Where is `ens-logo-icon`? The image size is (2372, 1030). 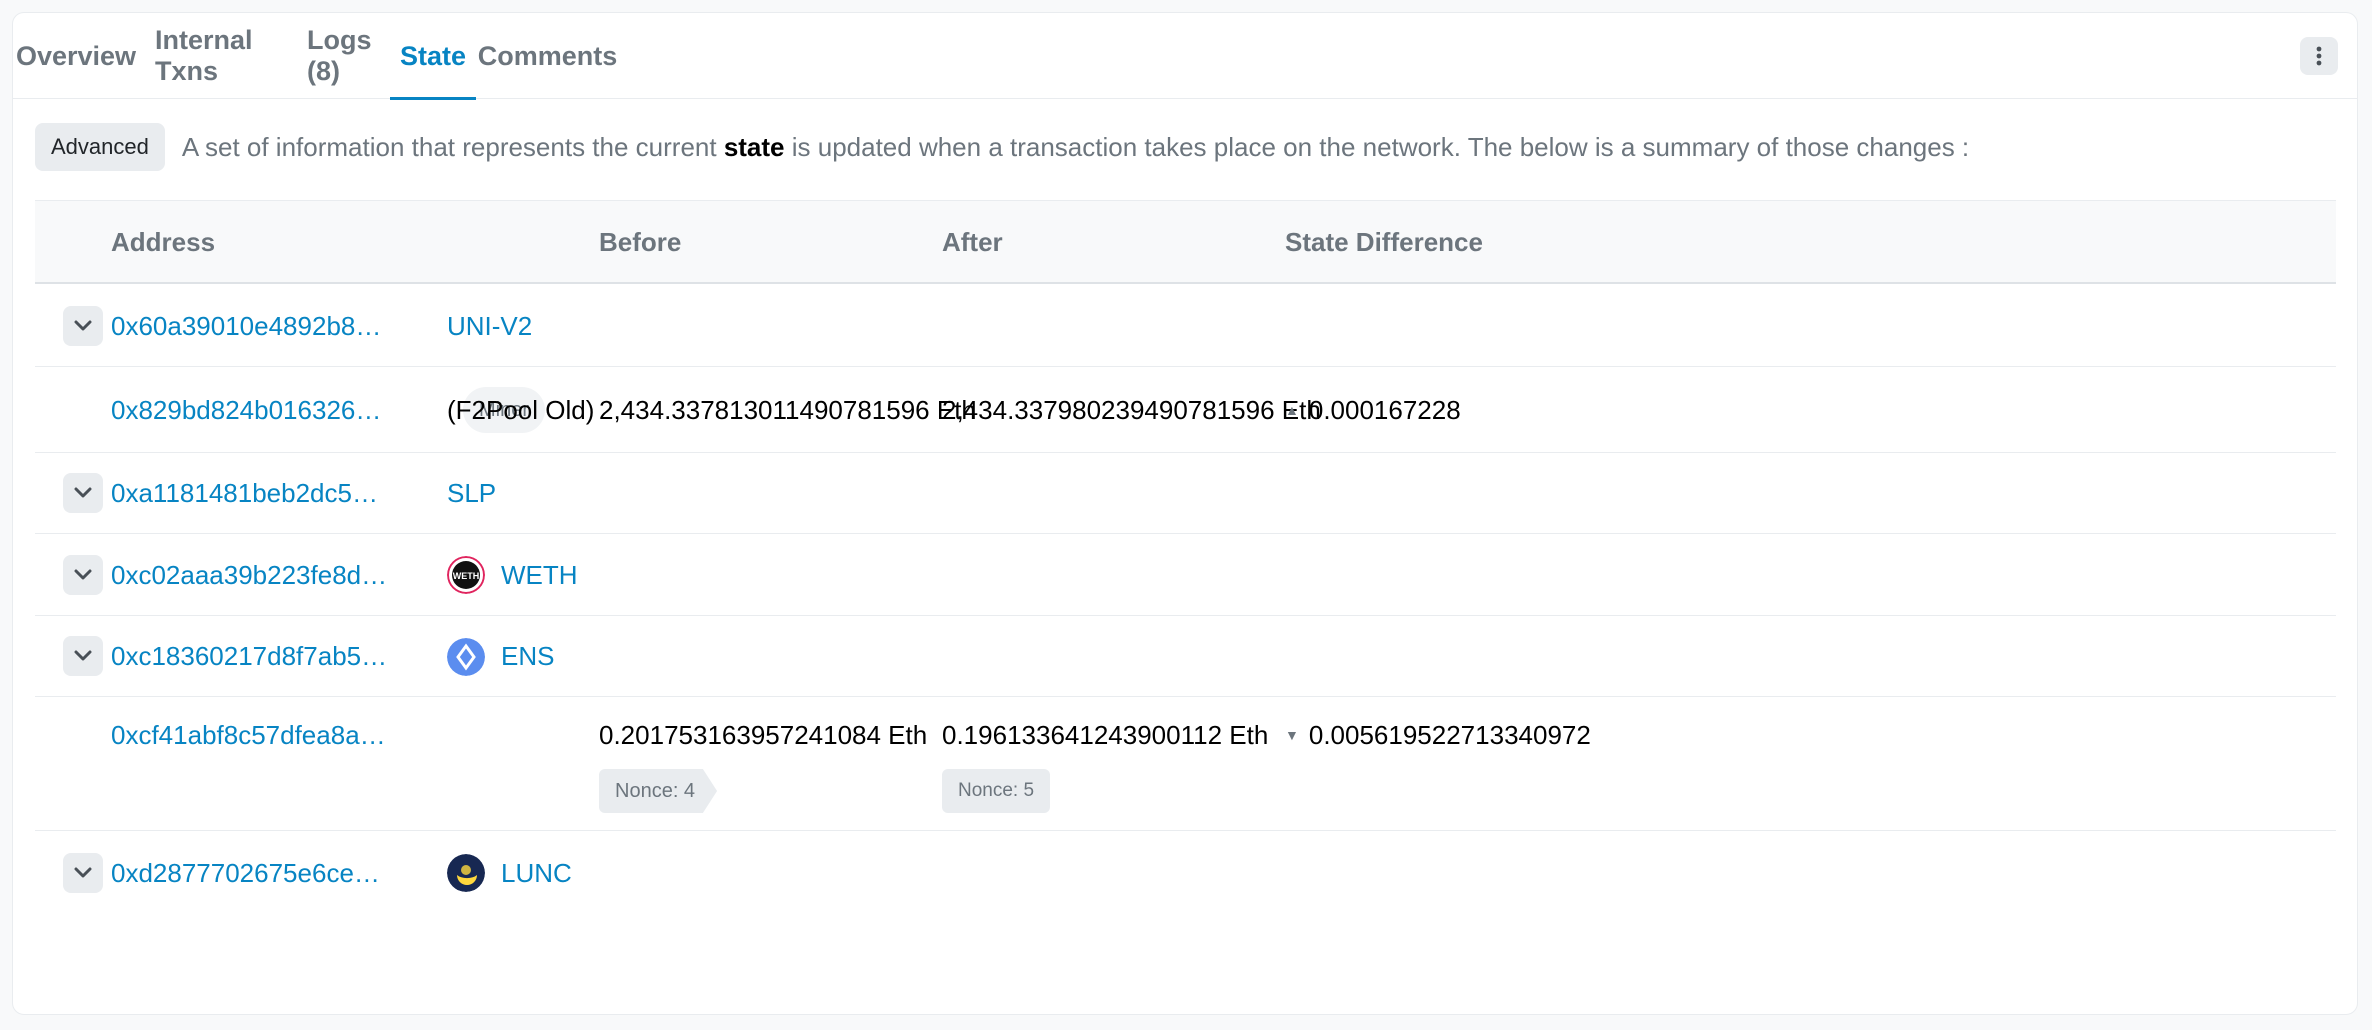
ens-logo-icon is located at coordinates (466, 656).